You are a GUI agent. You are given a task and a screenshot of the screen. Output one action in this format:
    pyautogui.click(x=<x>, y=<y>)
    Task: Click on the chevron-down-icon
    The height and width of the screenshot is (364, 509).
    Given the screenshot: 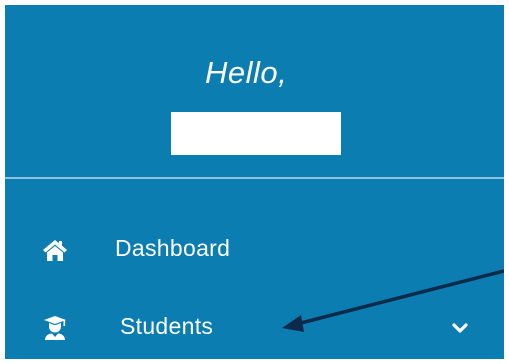 What is the action you would take?
    pyautogui.click(x=460, y=328)
    